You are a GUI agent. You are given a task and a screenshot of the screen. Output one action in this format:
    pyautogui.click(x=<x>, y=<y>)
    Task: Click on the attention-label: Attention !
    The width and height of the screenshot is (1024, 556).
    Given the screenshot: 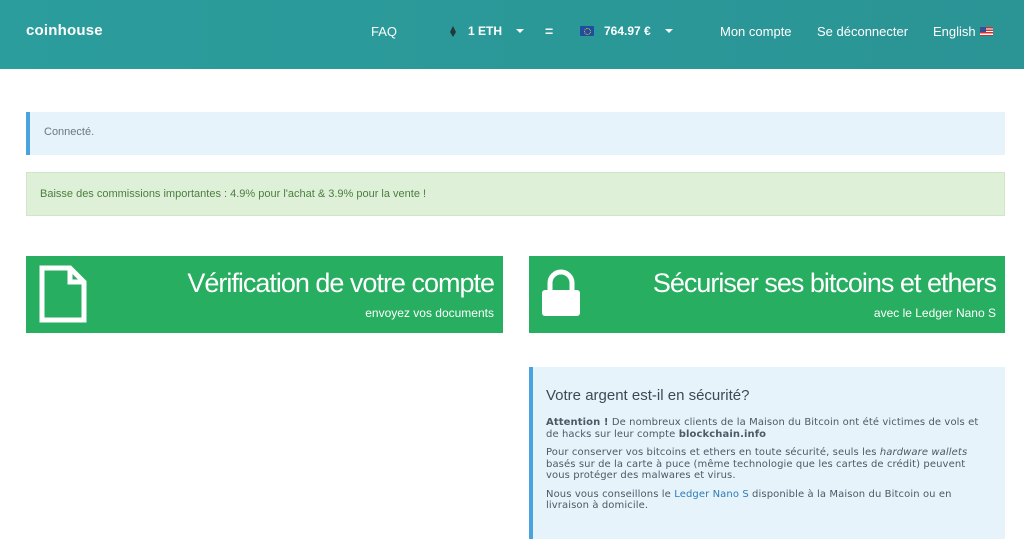 What is the action you would take?
    pyautogui.click(x=577, y=422)
    